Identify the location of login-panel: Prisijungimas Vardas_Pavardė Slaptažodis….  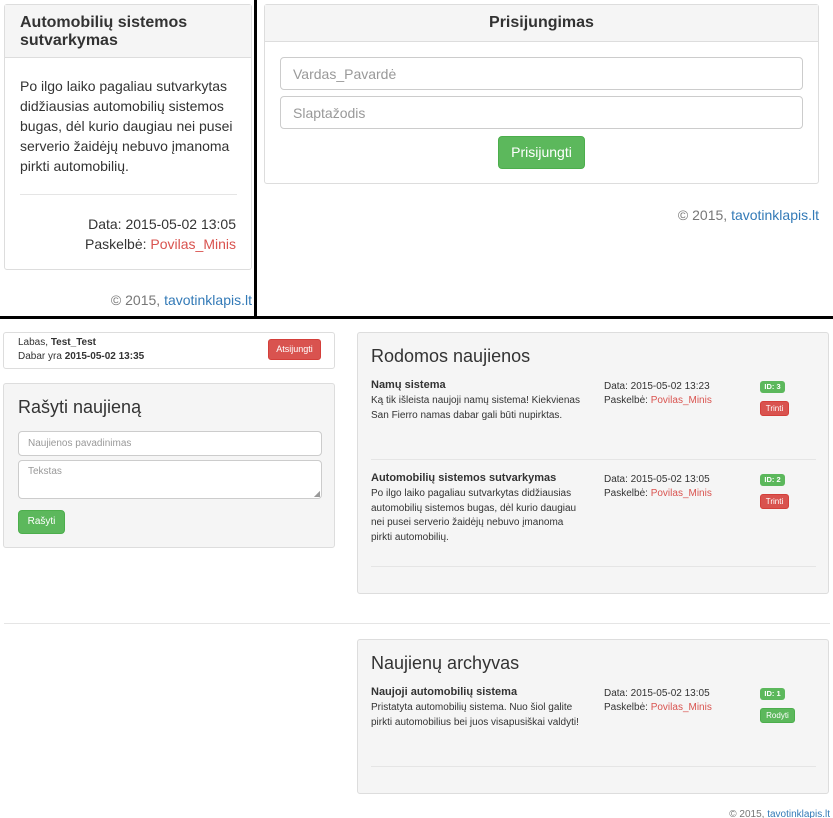
(541, 94).